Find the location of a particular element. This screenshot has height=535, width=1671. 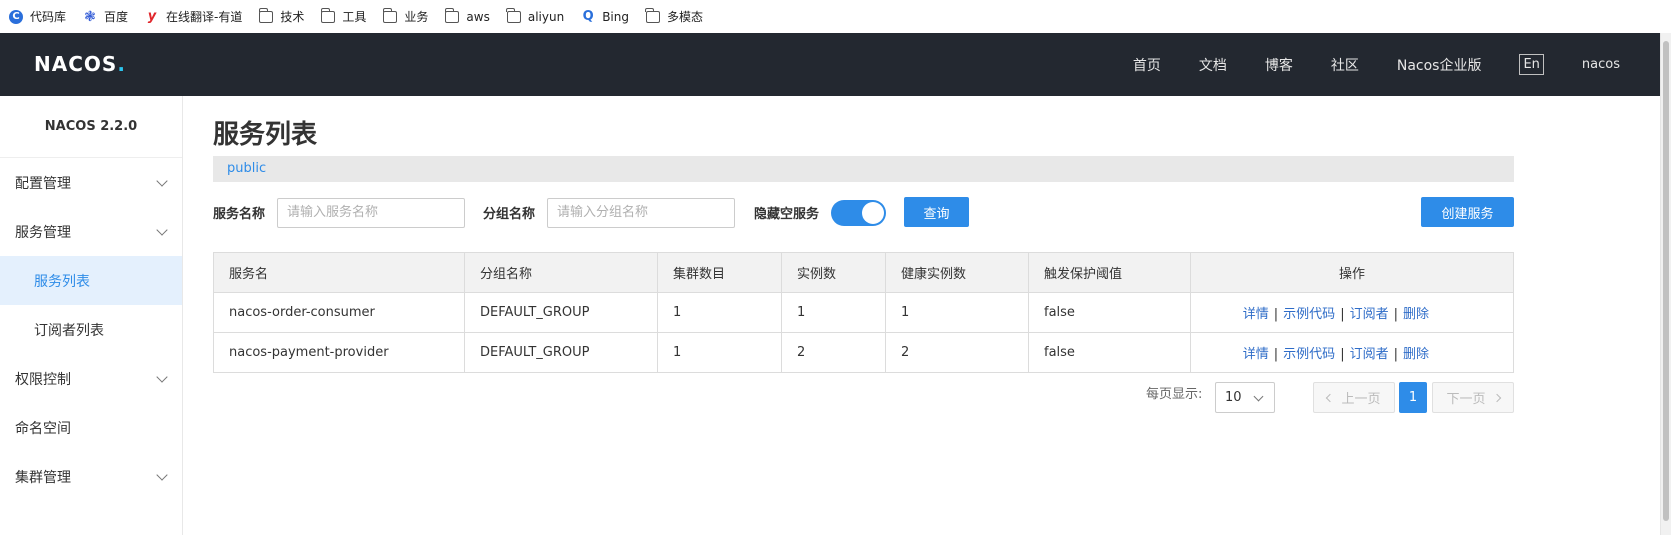

nav-link-docs: 文档 is located at coordinates (1213, 65).